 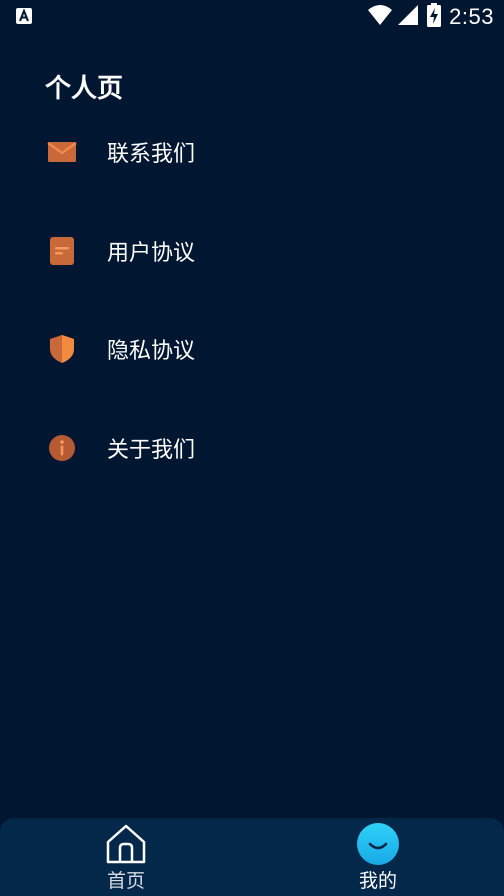 What do you see at coordinates (62, 448) in the screenshot?
I see `info-icon` at bounding box center [62, 448].